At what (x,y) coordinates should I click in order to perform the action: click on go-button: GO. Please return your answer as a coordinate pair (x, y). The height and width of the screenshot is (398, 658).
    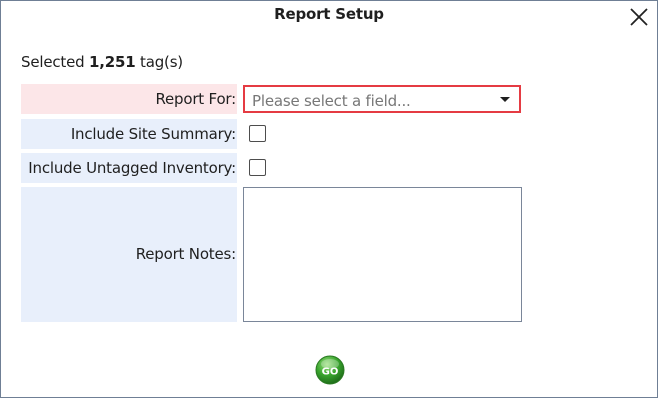
    Looking at the image, I should click on (330, 370).